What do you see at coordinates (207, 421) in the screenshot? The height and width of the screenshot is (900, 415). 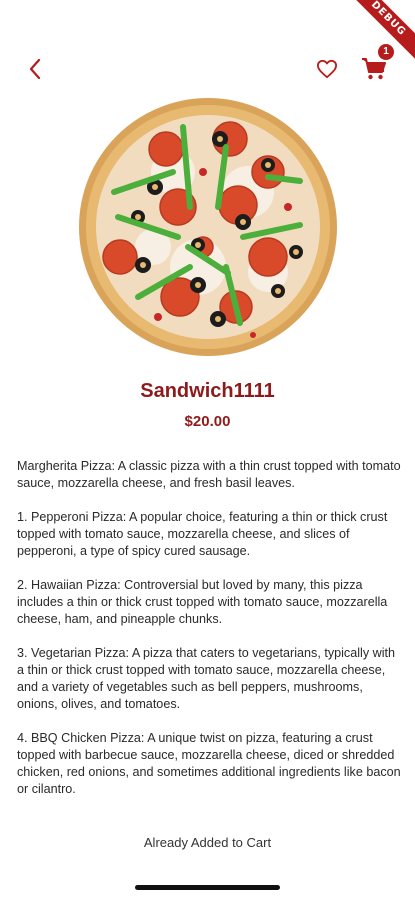 I see `product-price: $20.00` at bounding box center [207, 421].